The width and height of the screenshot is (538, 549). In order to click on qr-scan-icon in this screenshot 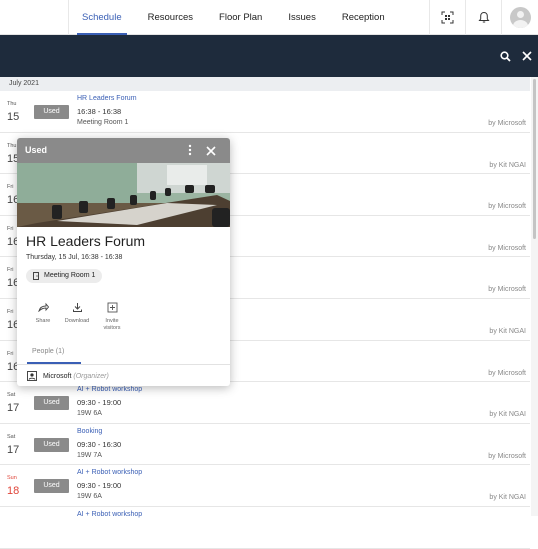, I will do `click(447, 17)`.